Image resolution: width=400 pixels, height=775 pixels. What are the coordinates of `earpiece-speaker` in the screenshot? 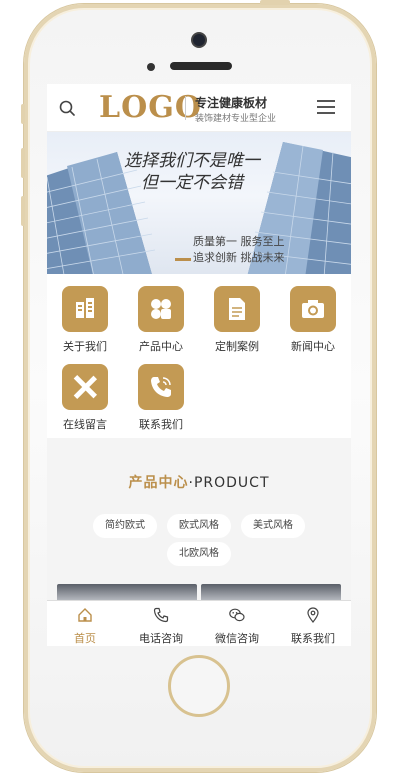 It's located at (201, 66).